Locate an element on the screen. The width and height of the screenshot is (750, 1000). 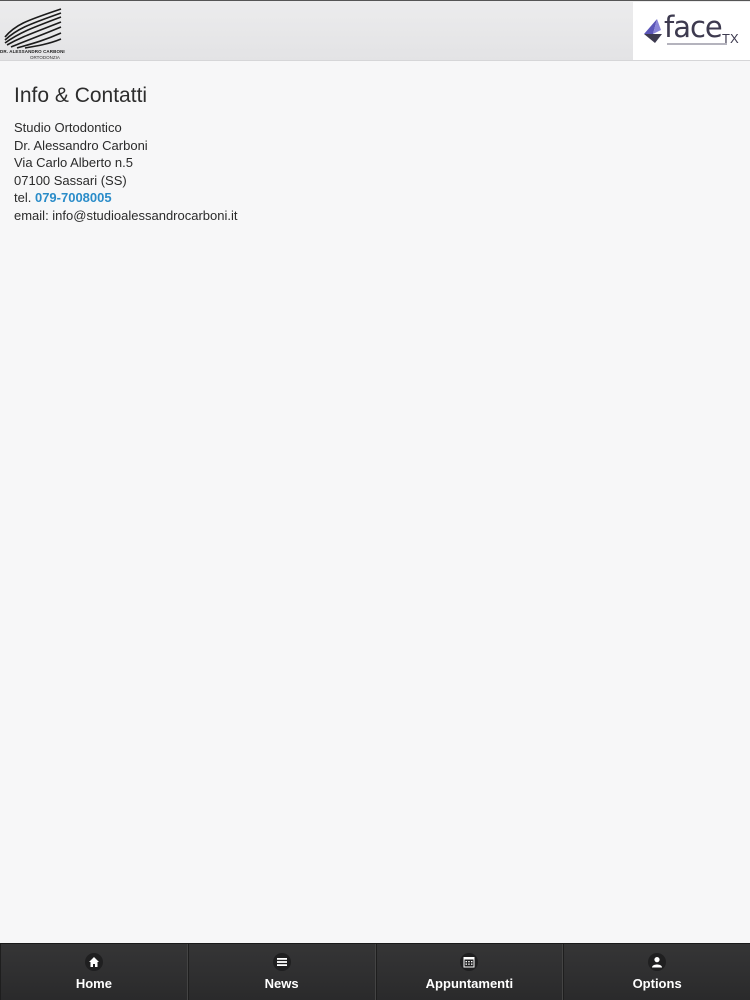
tab-home: Home is located at coordinates (94, 972).